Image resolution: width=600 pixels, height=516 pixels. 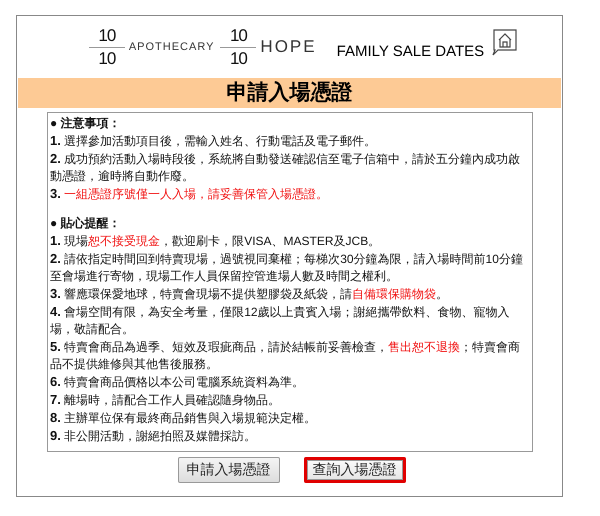 I want to click on notice-item: 1. 選擇參加活動項目後，需輸入姓名、行動電話及電子郵件。, so click(x=214, y=141).